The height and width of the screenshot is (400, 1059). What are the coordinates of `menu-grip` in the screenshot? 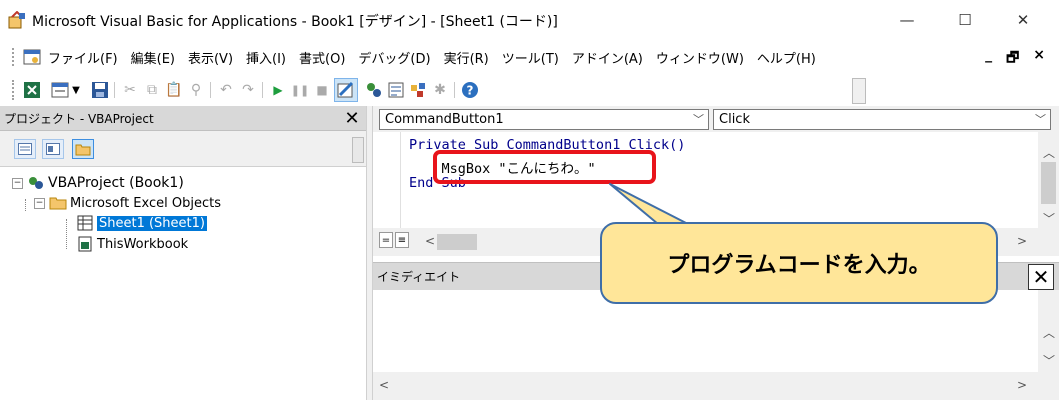 It's located at (13, 57).